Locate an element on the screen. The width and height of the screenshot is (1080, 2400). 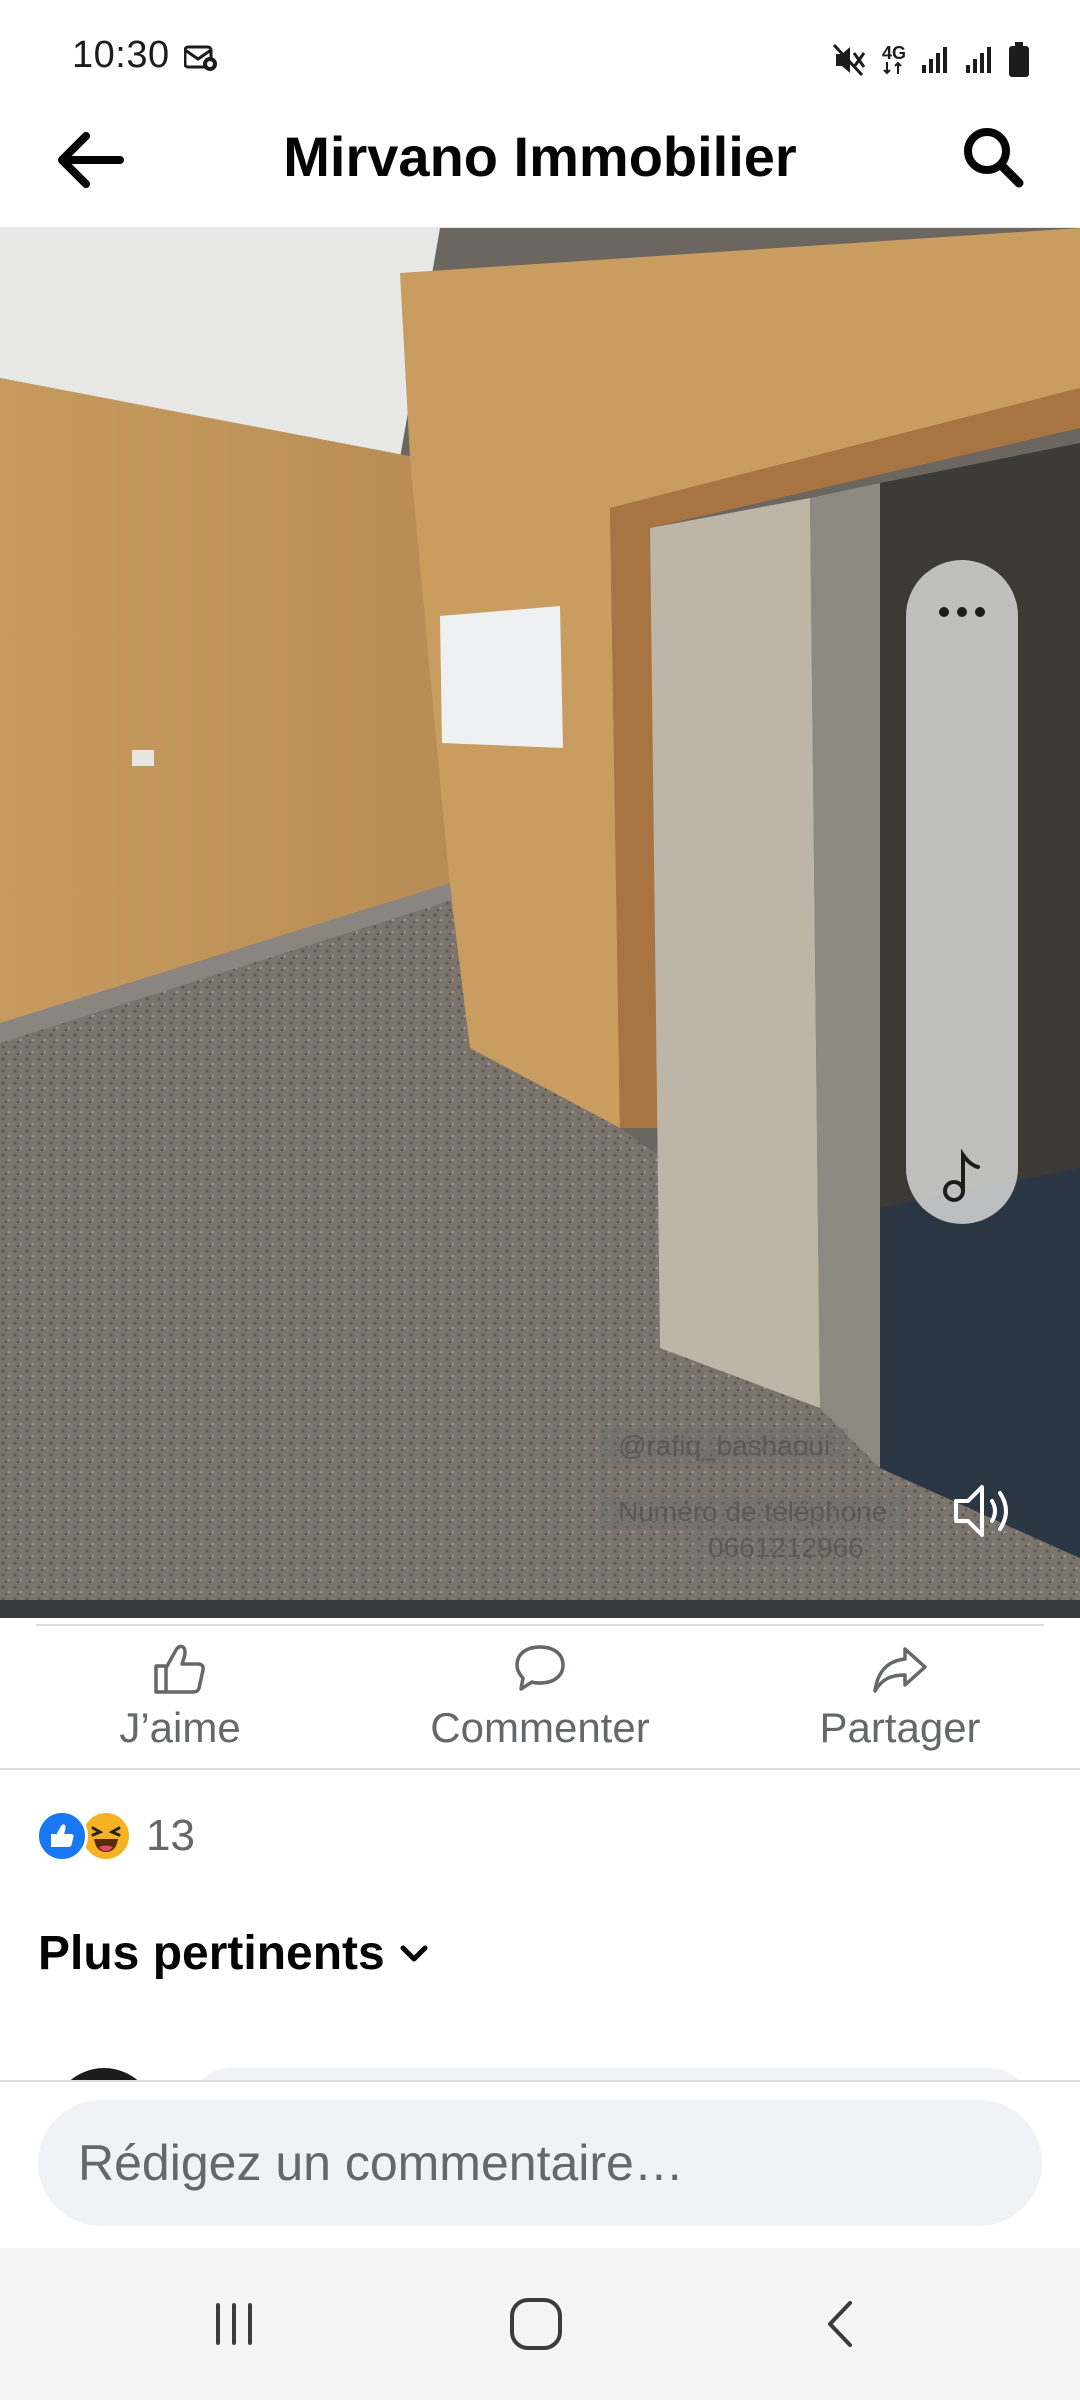
sort-label: Plus pertinents is located at coordinates (211, 1953).